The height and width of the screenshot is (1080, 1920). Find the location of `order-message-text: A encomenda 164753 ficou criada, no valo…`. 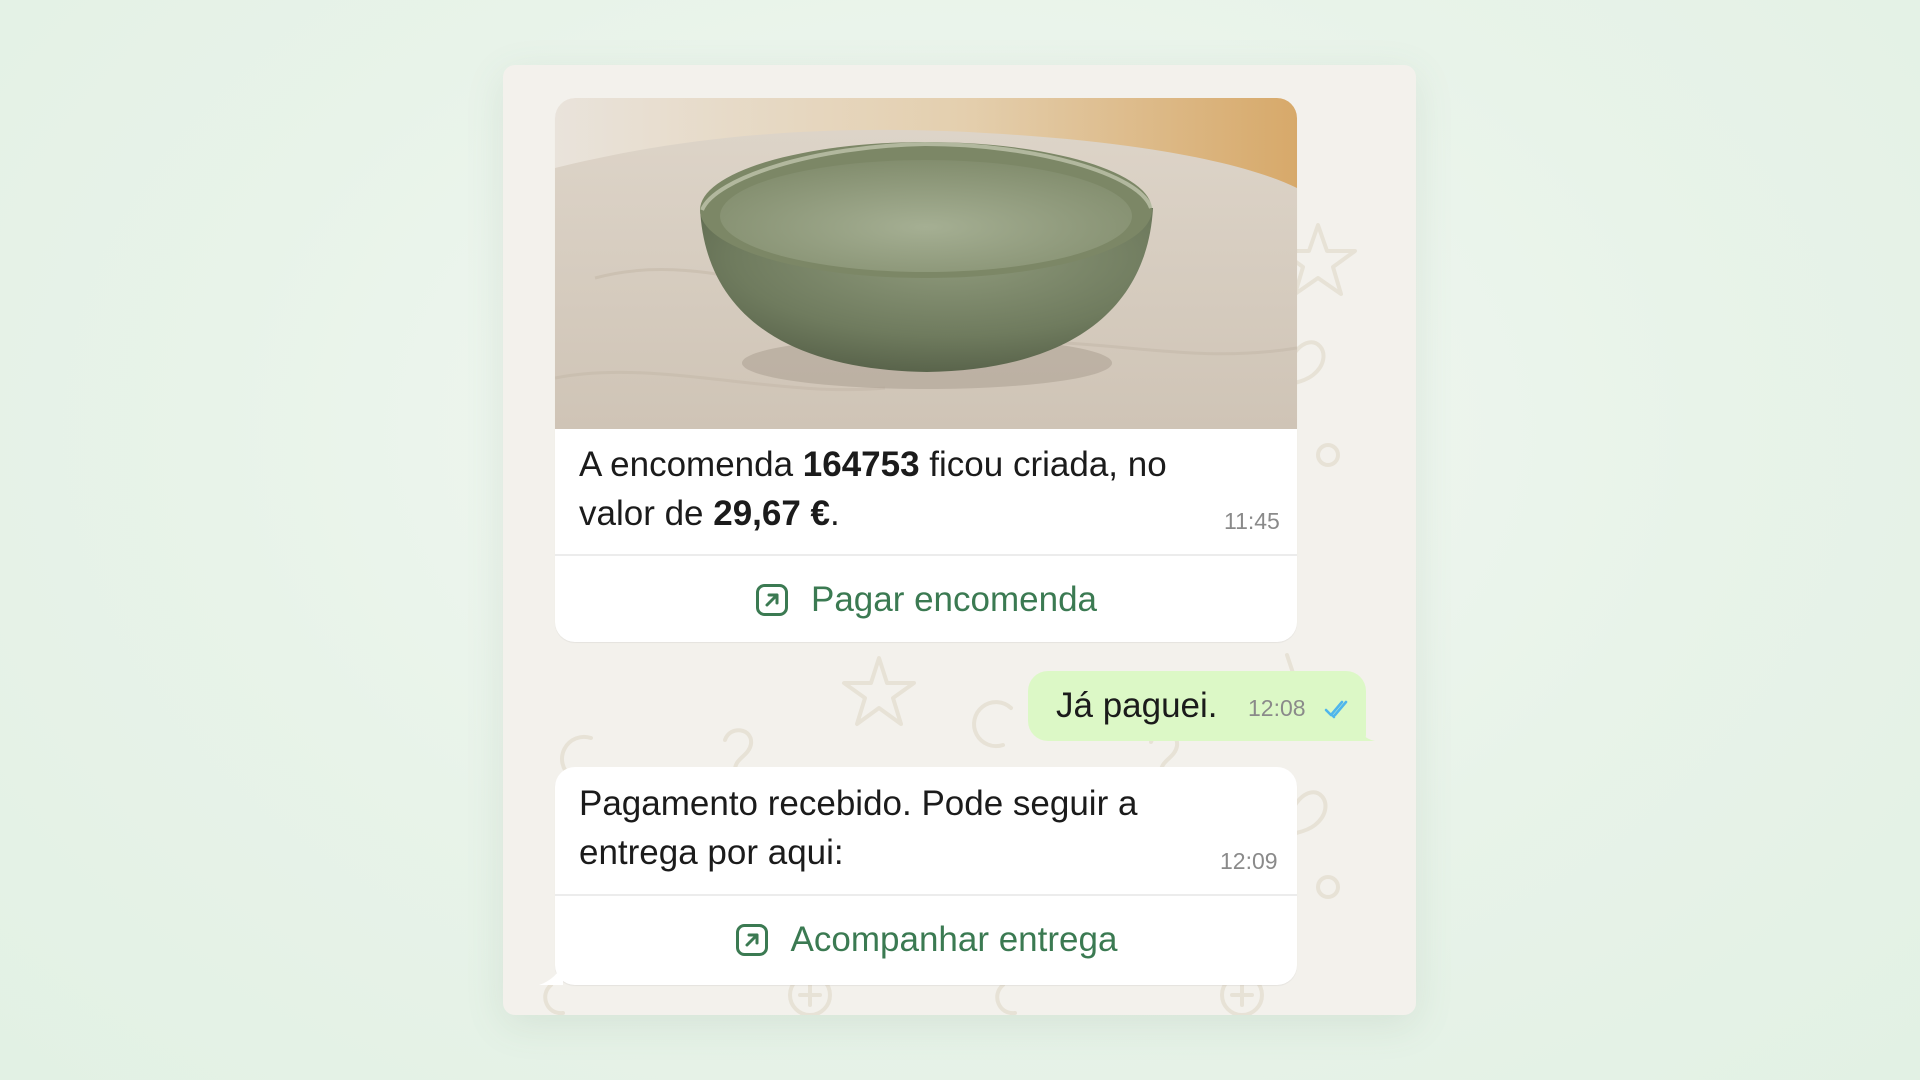

order-message-text: A encomenda 164753 ficou criada, no valo… is located at coordinates (873, 489).